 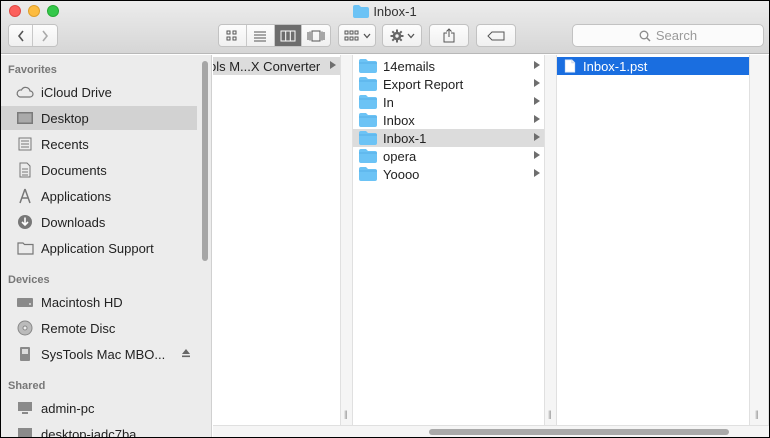 I want to click on columns-icon, so click(x=288, y=35).